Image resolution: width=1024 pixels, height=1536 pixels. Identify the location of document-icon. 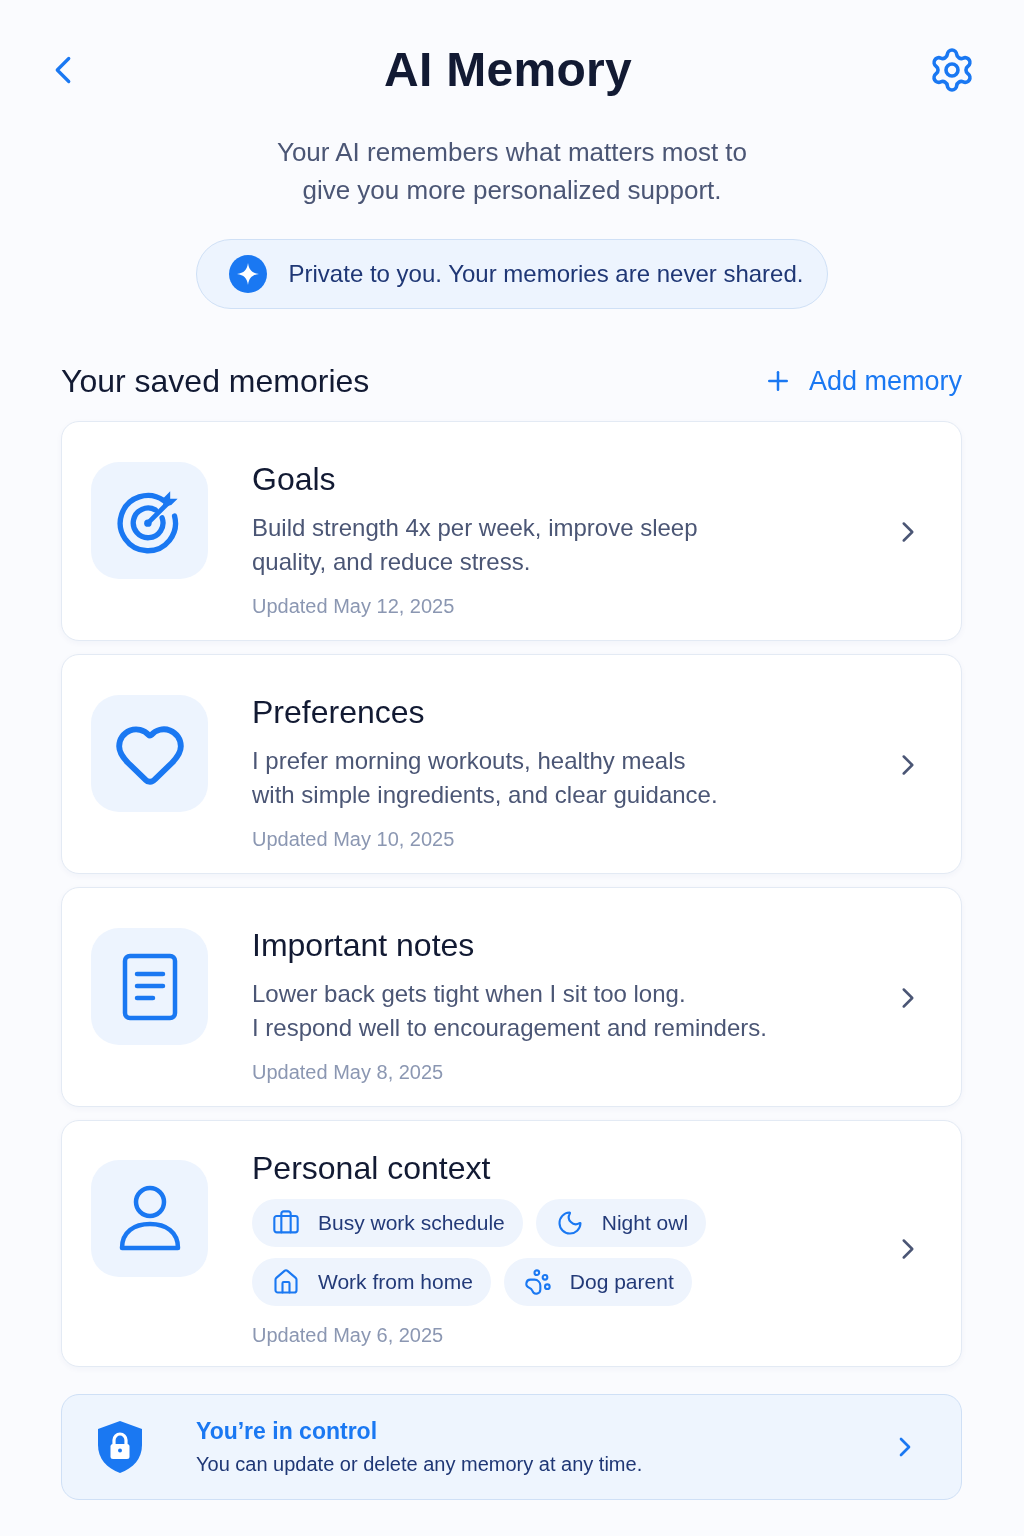
(149, 986).